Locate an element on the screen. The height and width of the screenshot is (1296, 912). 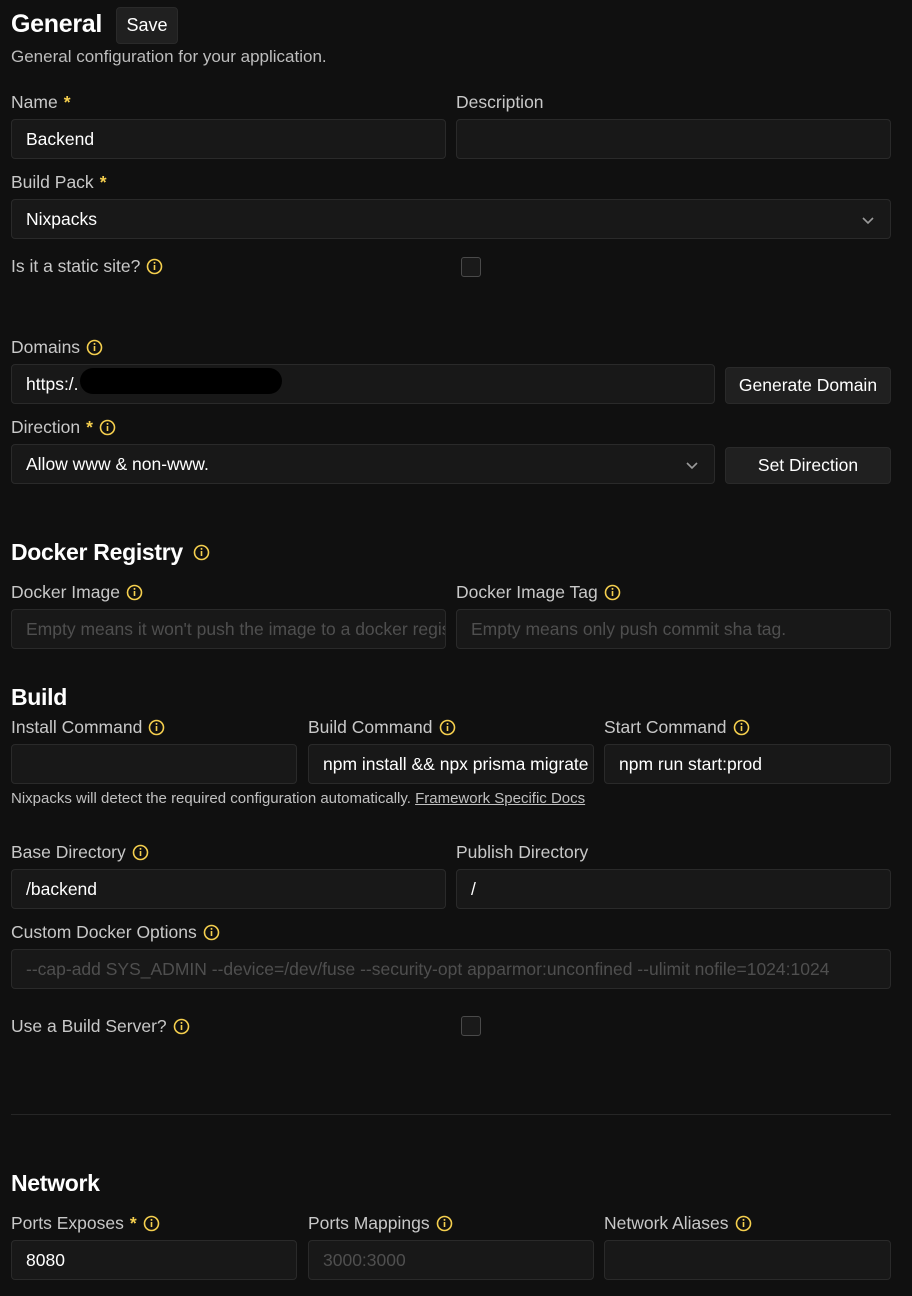
set-direction-button: Set Direction is located at coordinates (808, 465).